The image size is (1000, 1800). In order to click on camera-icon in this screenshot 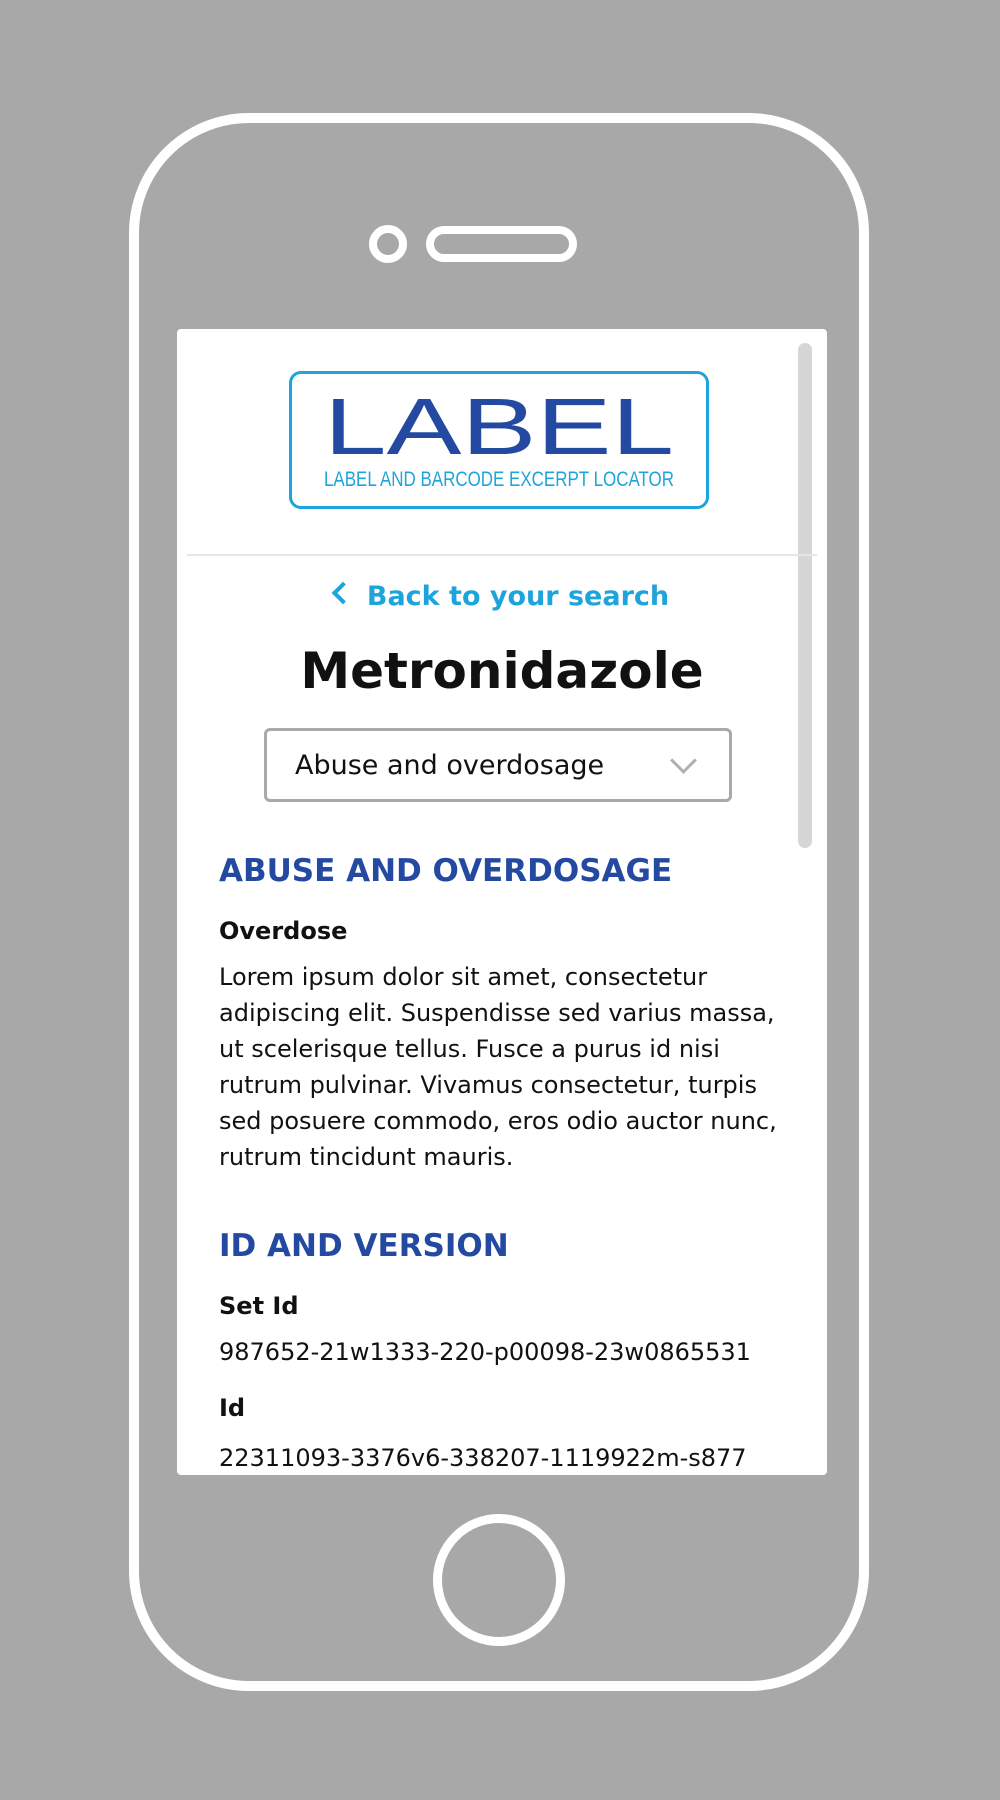, I will do `click(388, 244)`.